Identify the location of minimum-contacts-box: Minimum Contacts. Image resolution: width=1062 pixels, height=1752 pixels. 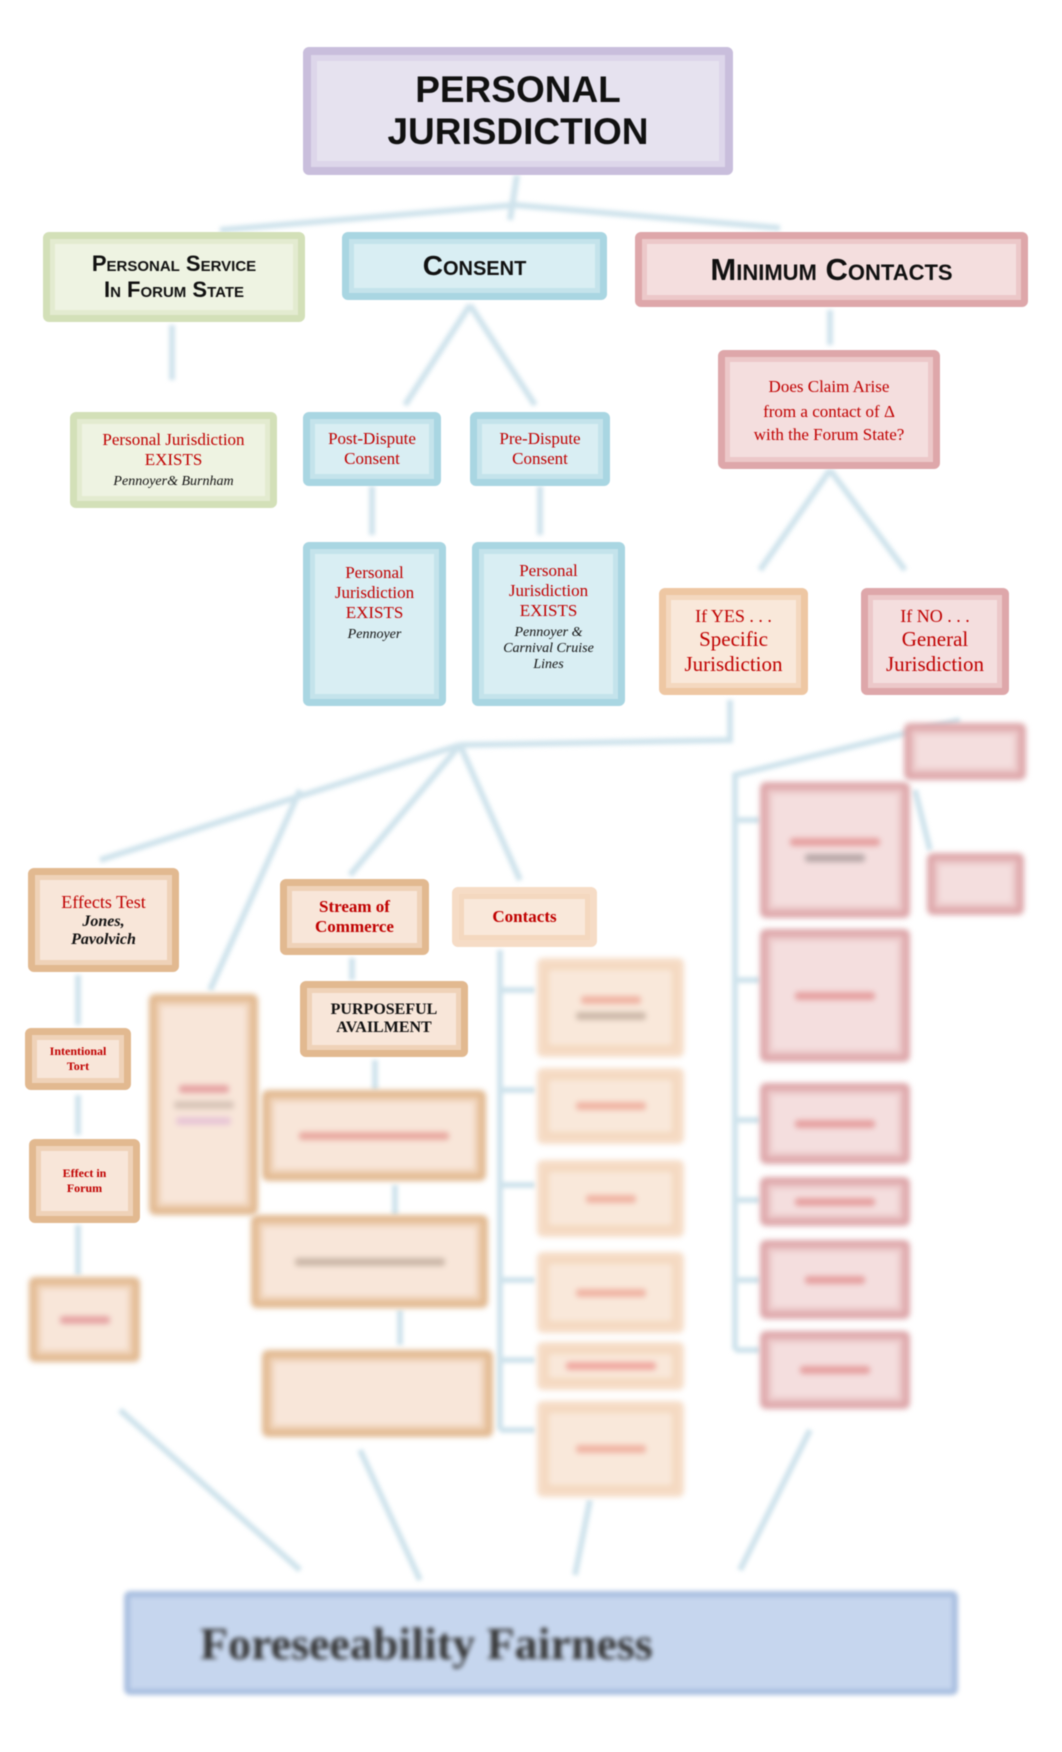
(831, 269).